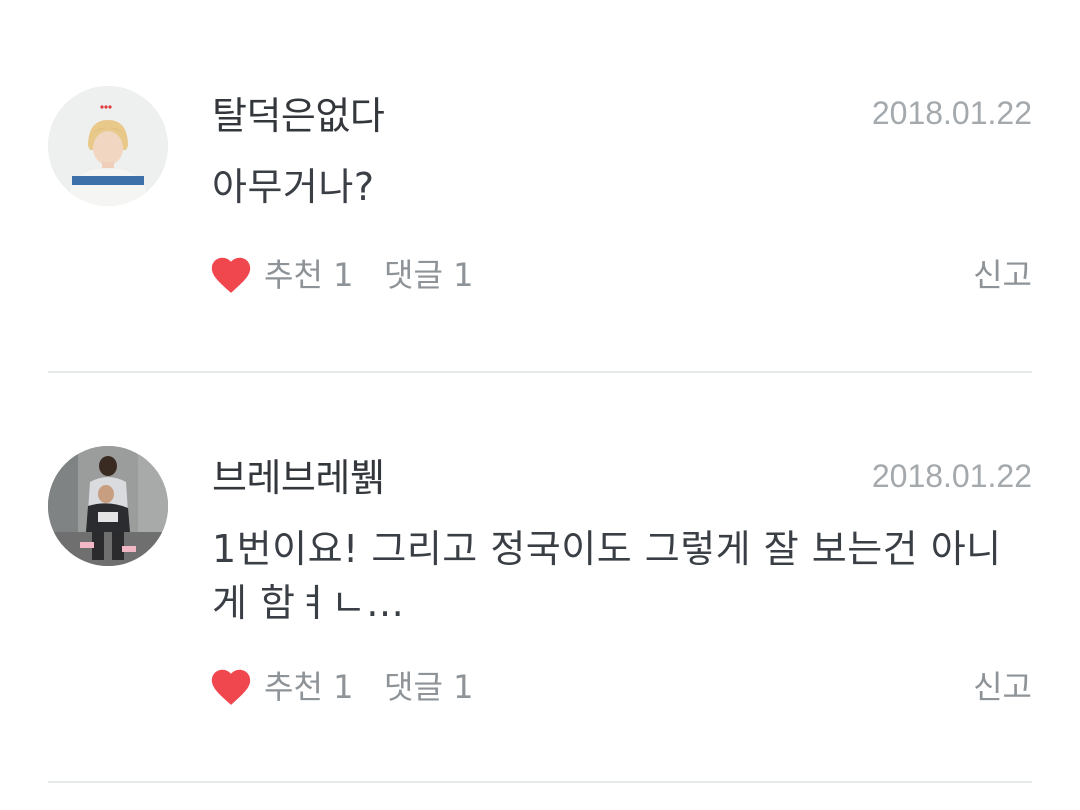  What do you see at coordinates (293, 187) in the screenshot?
I see `comment-text: 아무거나?` at bounding box center [293, 187].